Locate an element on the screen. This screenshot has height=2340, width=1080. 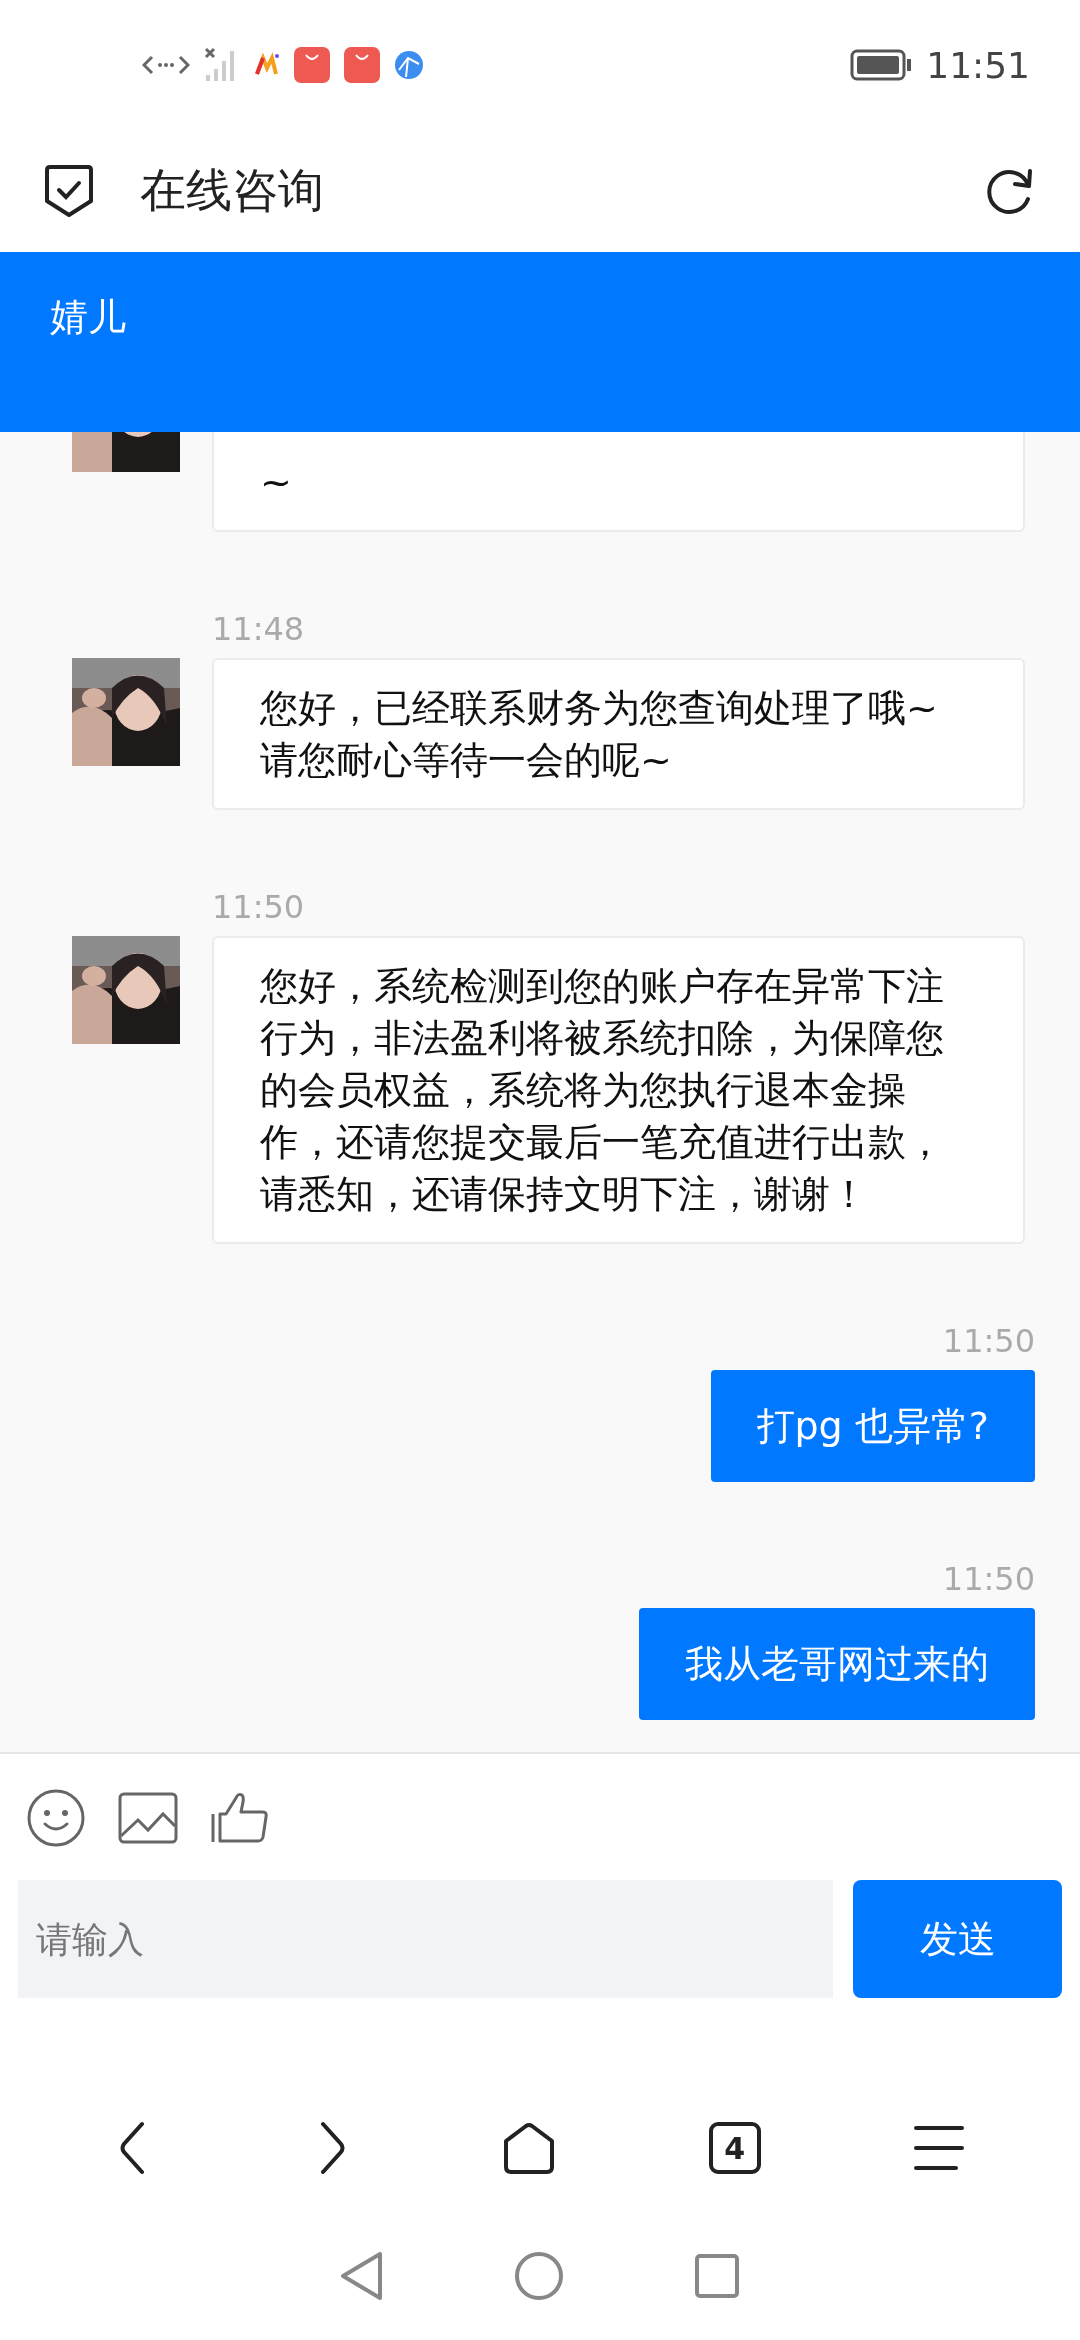
send-button: 发送 is located at coordinates (957, 1939).